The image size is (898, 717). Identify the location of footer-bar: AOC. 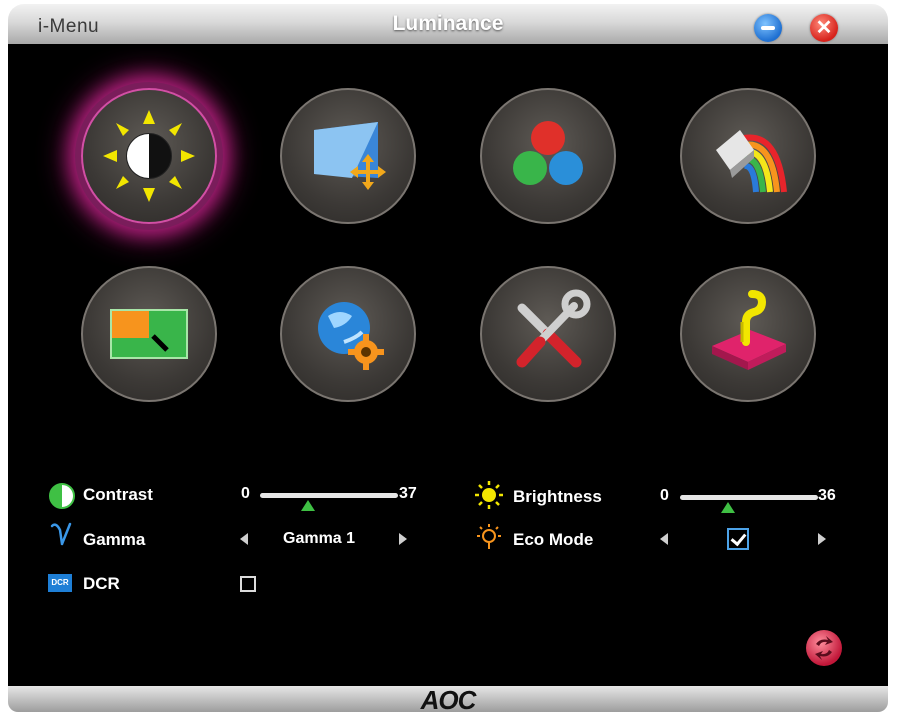
(448, 700).